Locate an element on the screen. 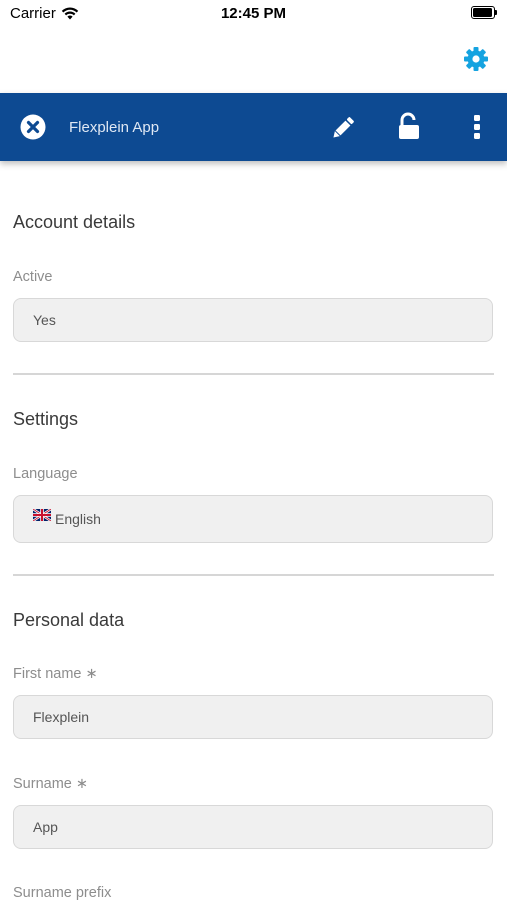 This screenshot has height=901, width=507. app-header-bar: Flexplein App is located at coordinates (253, 127).